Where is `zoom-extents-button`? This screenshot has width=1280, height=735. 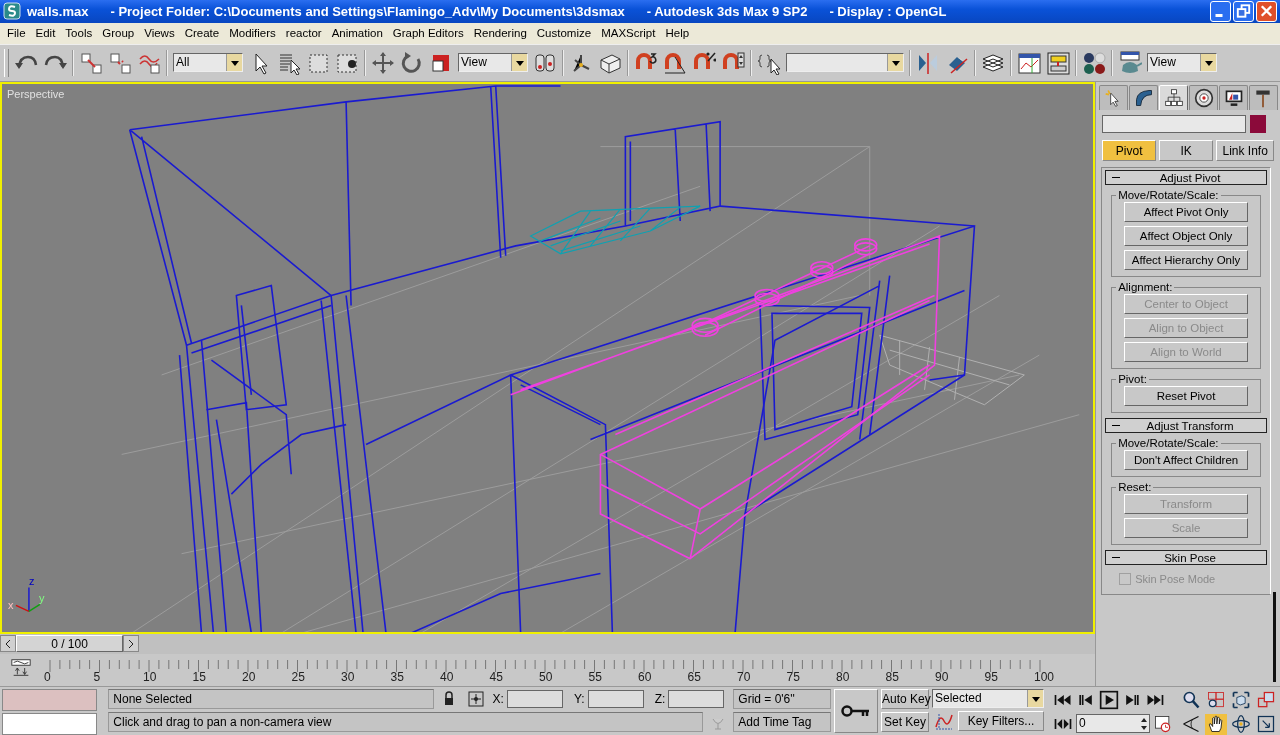 zoom-extents-button is located at coordinates (1241, 699).